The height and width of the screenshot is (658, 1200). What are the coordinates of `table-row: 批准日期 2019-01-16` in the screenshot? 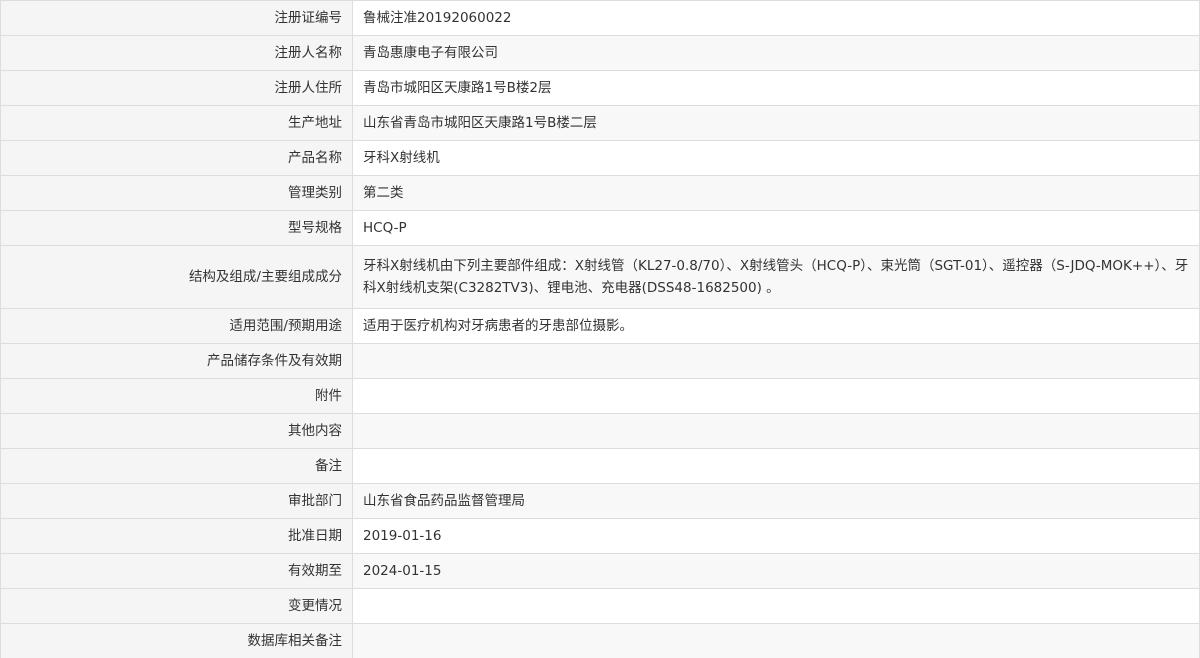 It's located at (600, 536).